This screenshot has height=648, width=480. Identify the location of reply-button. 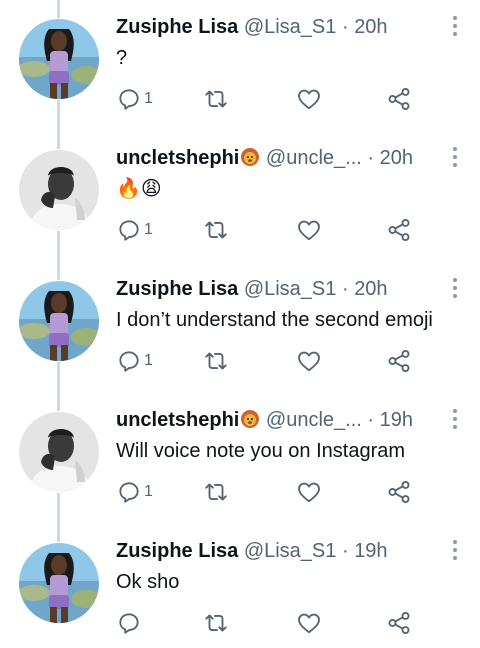
(130, 623).